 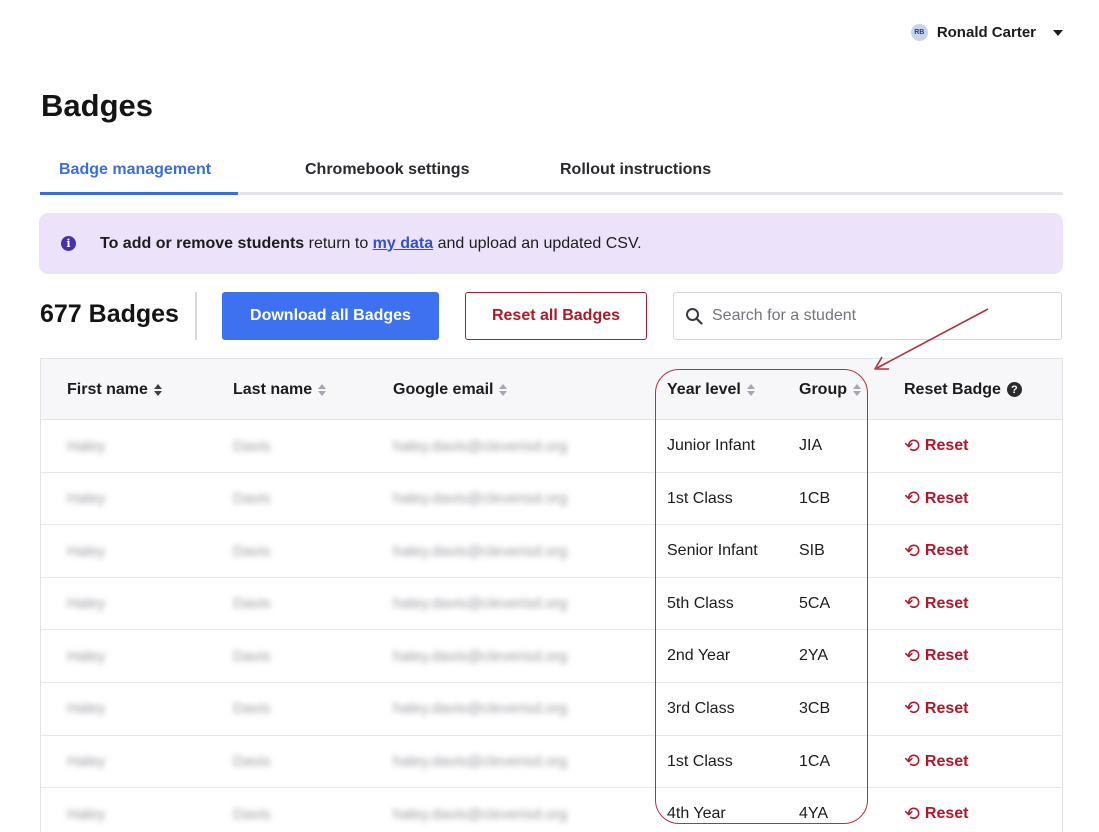 I want to click on column-year-level-label: Year level, so click(x=704, y=389).